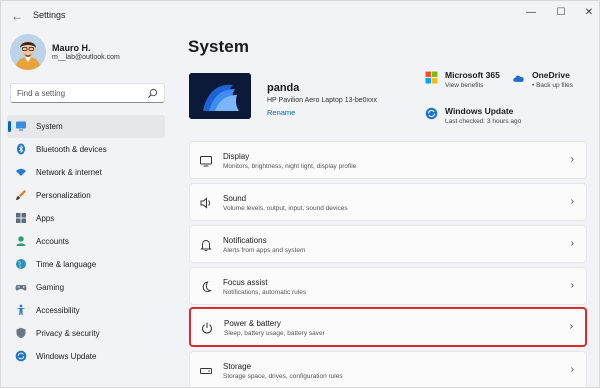  Describe the element at coordinates (58, 310) in the screenshot. I see `sidebar-item-label: Accessibility` at that location.